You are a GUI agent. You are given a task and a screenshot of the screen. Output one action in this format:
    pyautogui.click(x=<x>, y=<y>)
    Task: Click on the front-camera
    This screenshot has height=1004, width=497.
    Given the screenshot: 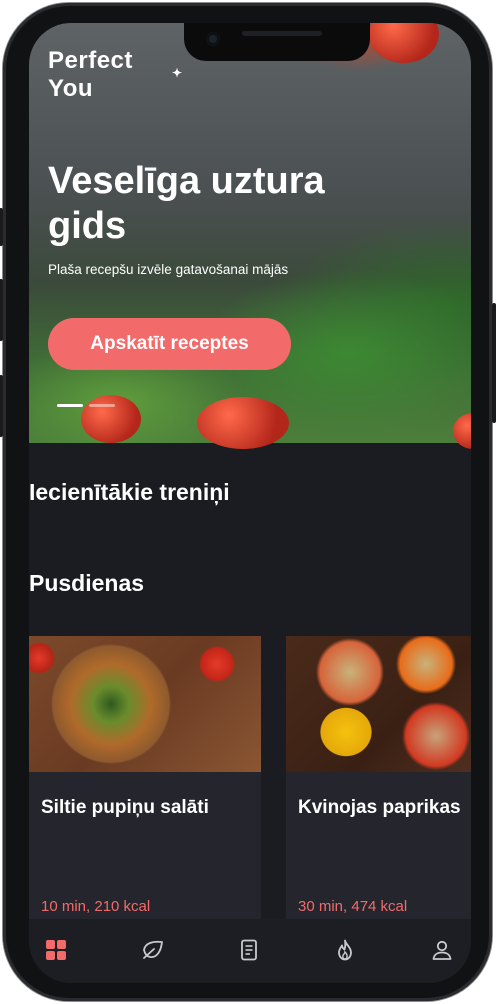 What is the action you would take?
    pyautogui.click(x=213, y=39)
    